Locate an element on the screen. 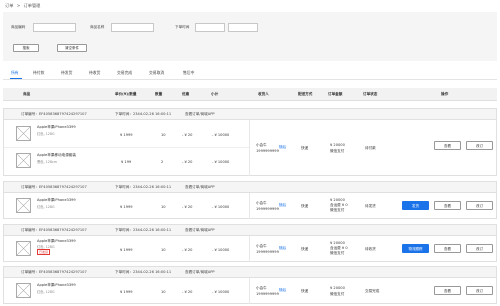 The width and height of the screenshot is (500, 306). breadcrumb-current: 订单管理 is located at coordinates (32, 5).